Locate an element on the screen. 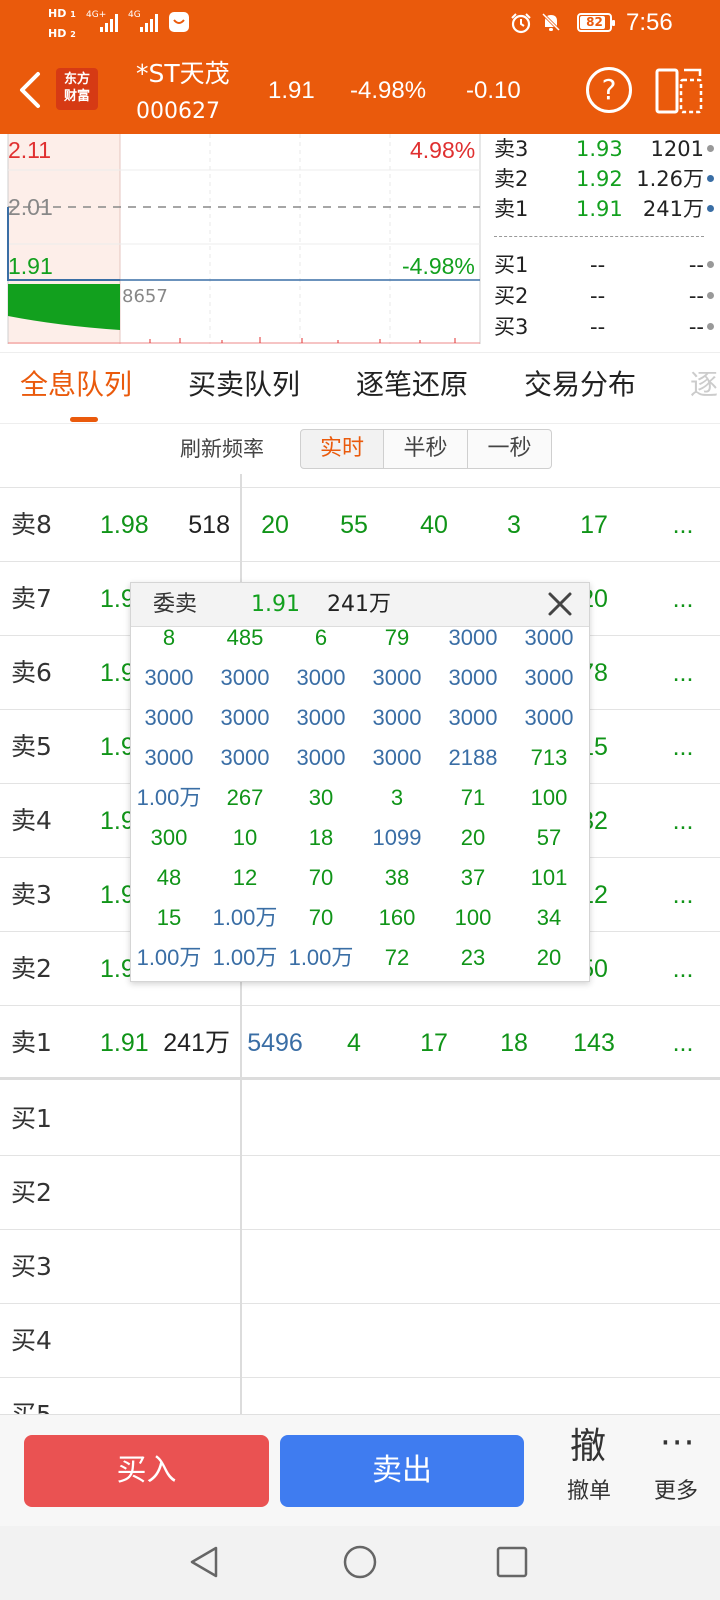 This screenshot has height=1600, width=720. stock-change-pct: -4.98% is located at coordinates (388, 90).